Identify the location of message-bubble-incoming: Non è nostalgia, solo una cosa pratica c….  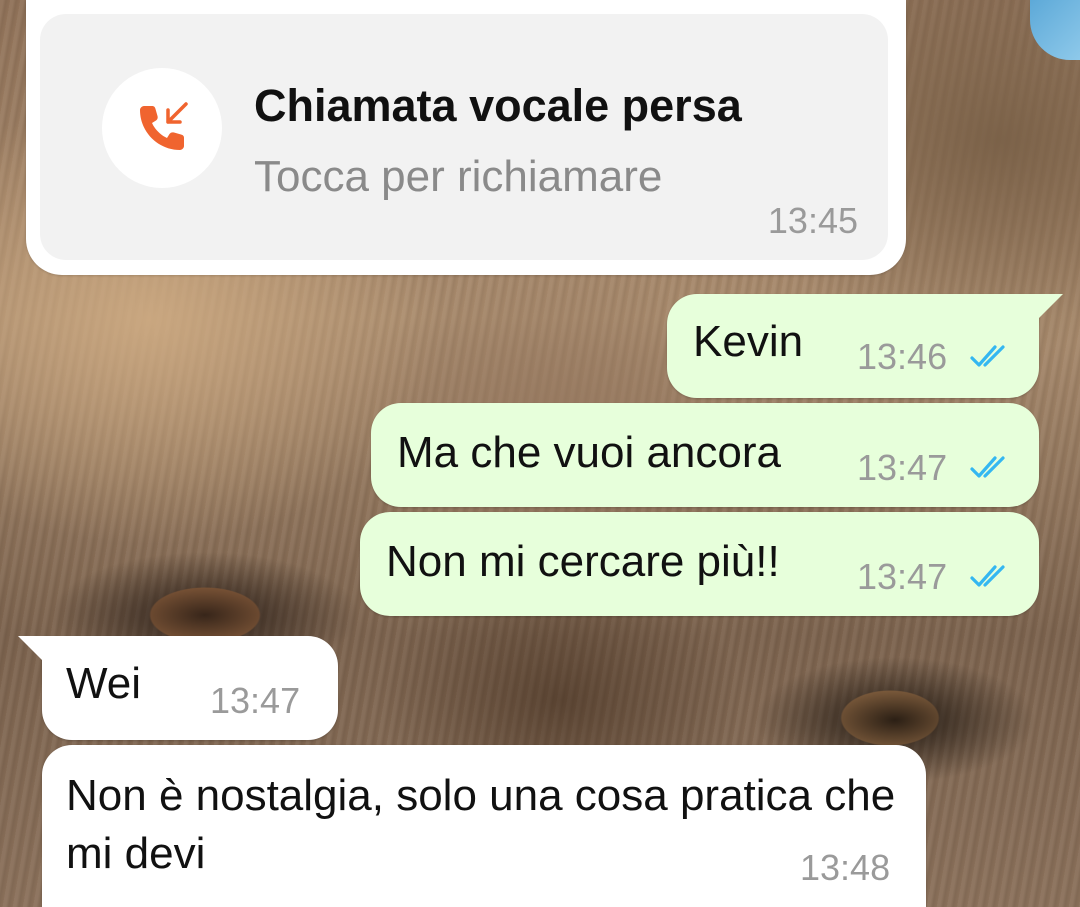
(484, 826).